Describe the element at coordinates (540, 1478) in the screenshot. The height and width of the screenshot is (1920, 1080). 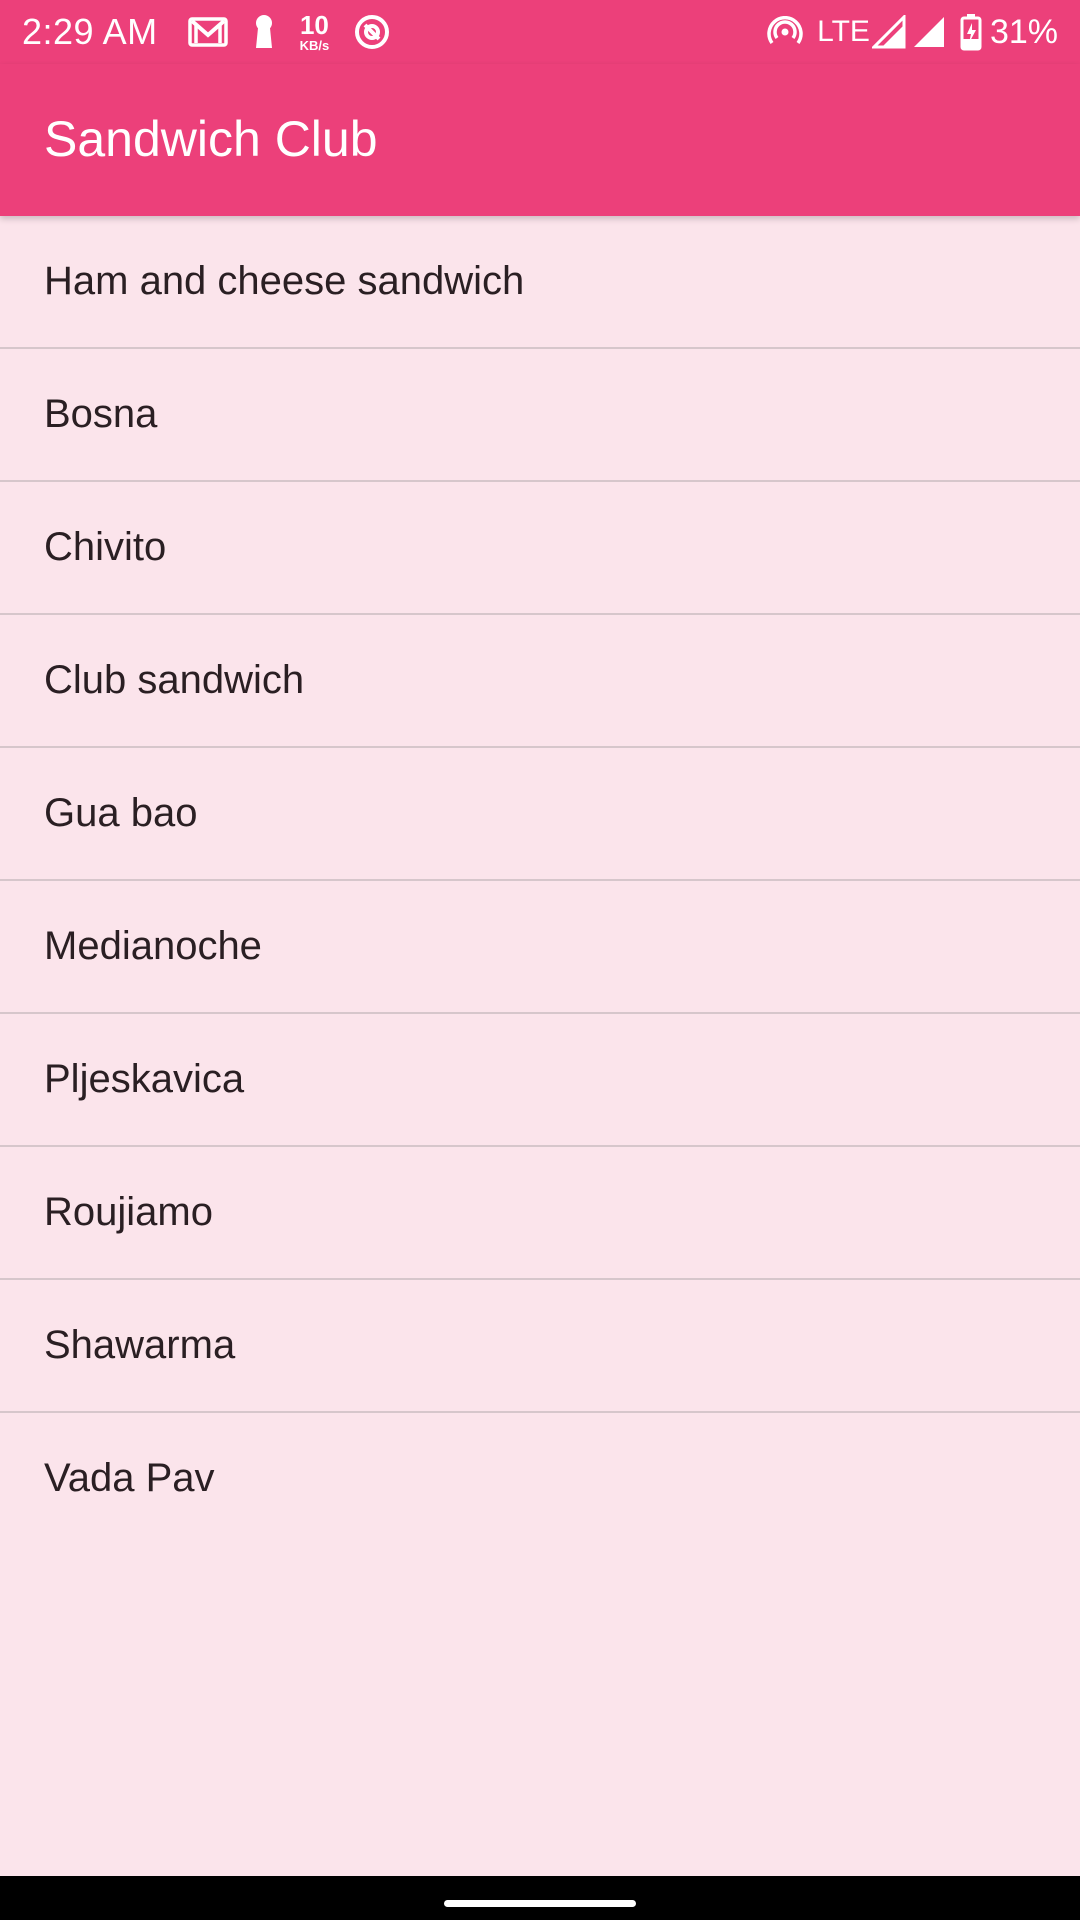
I see `list-item-vada-pav: Vada Pav` at that location.